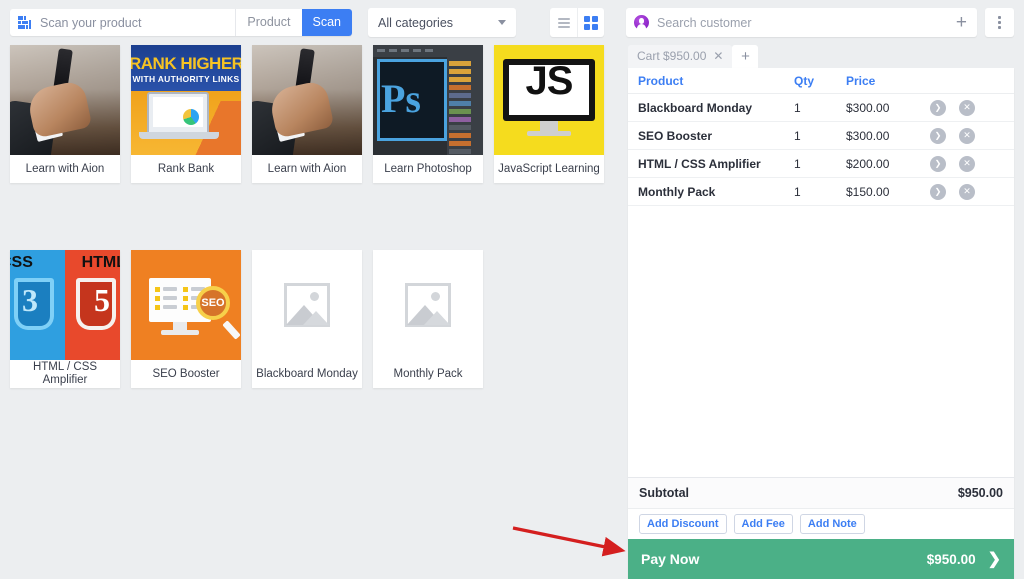 The height and width of the screenshot is (579, 1024). Describe the element at coordinates (683, 524) in the screenshot. I see `add-discount-button: Add Discount` at that location.